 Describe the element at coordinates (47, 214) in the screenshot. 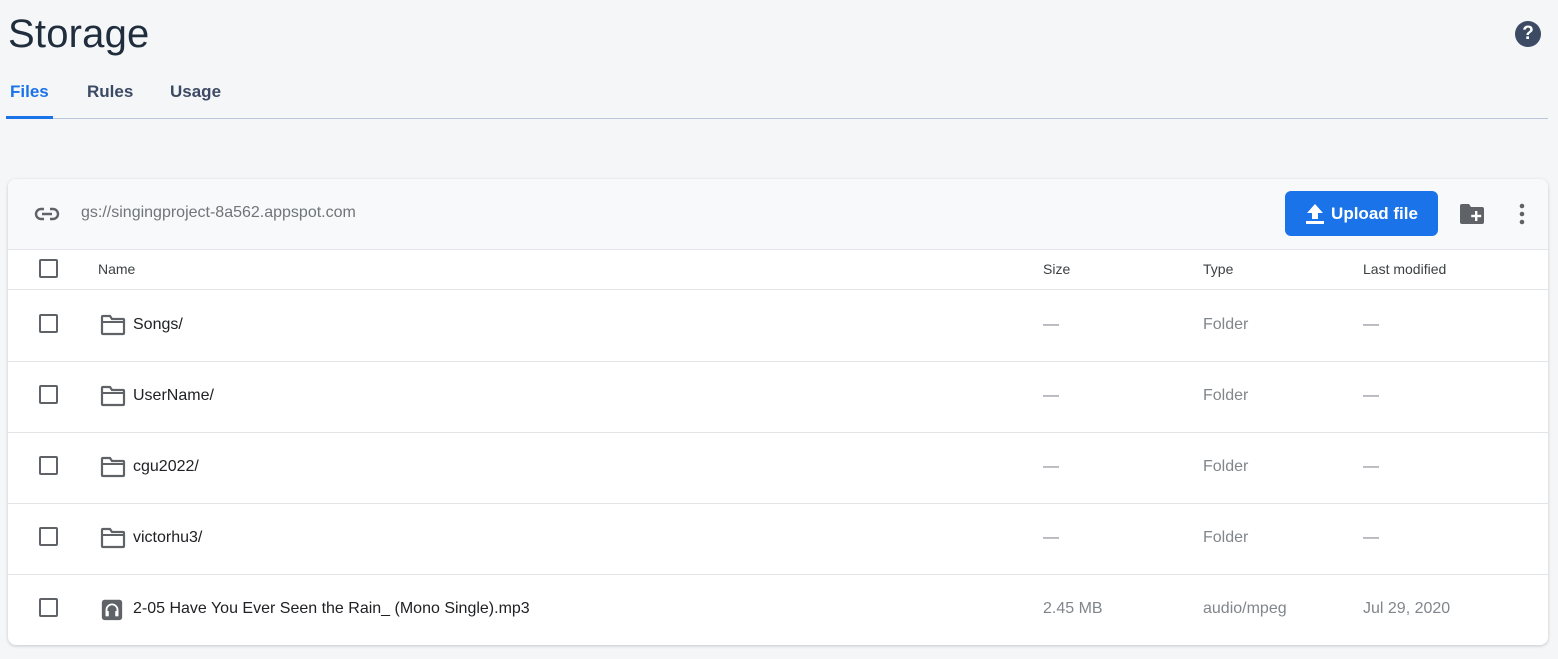

I see `link-icon` at that location.